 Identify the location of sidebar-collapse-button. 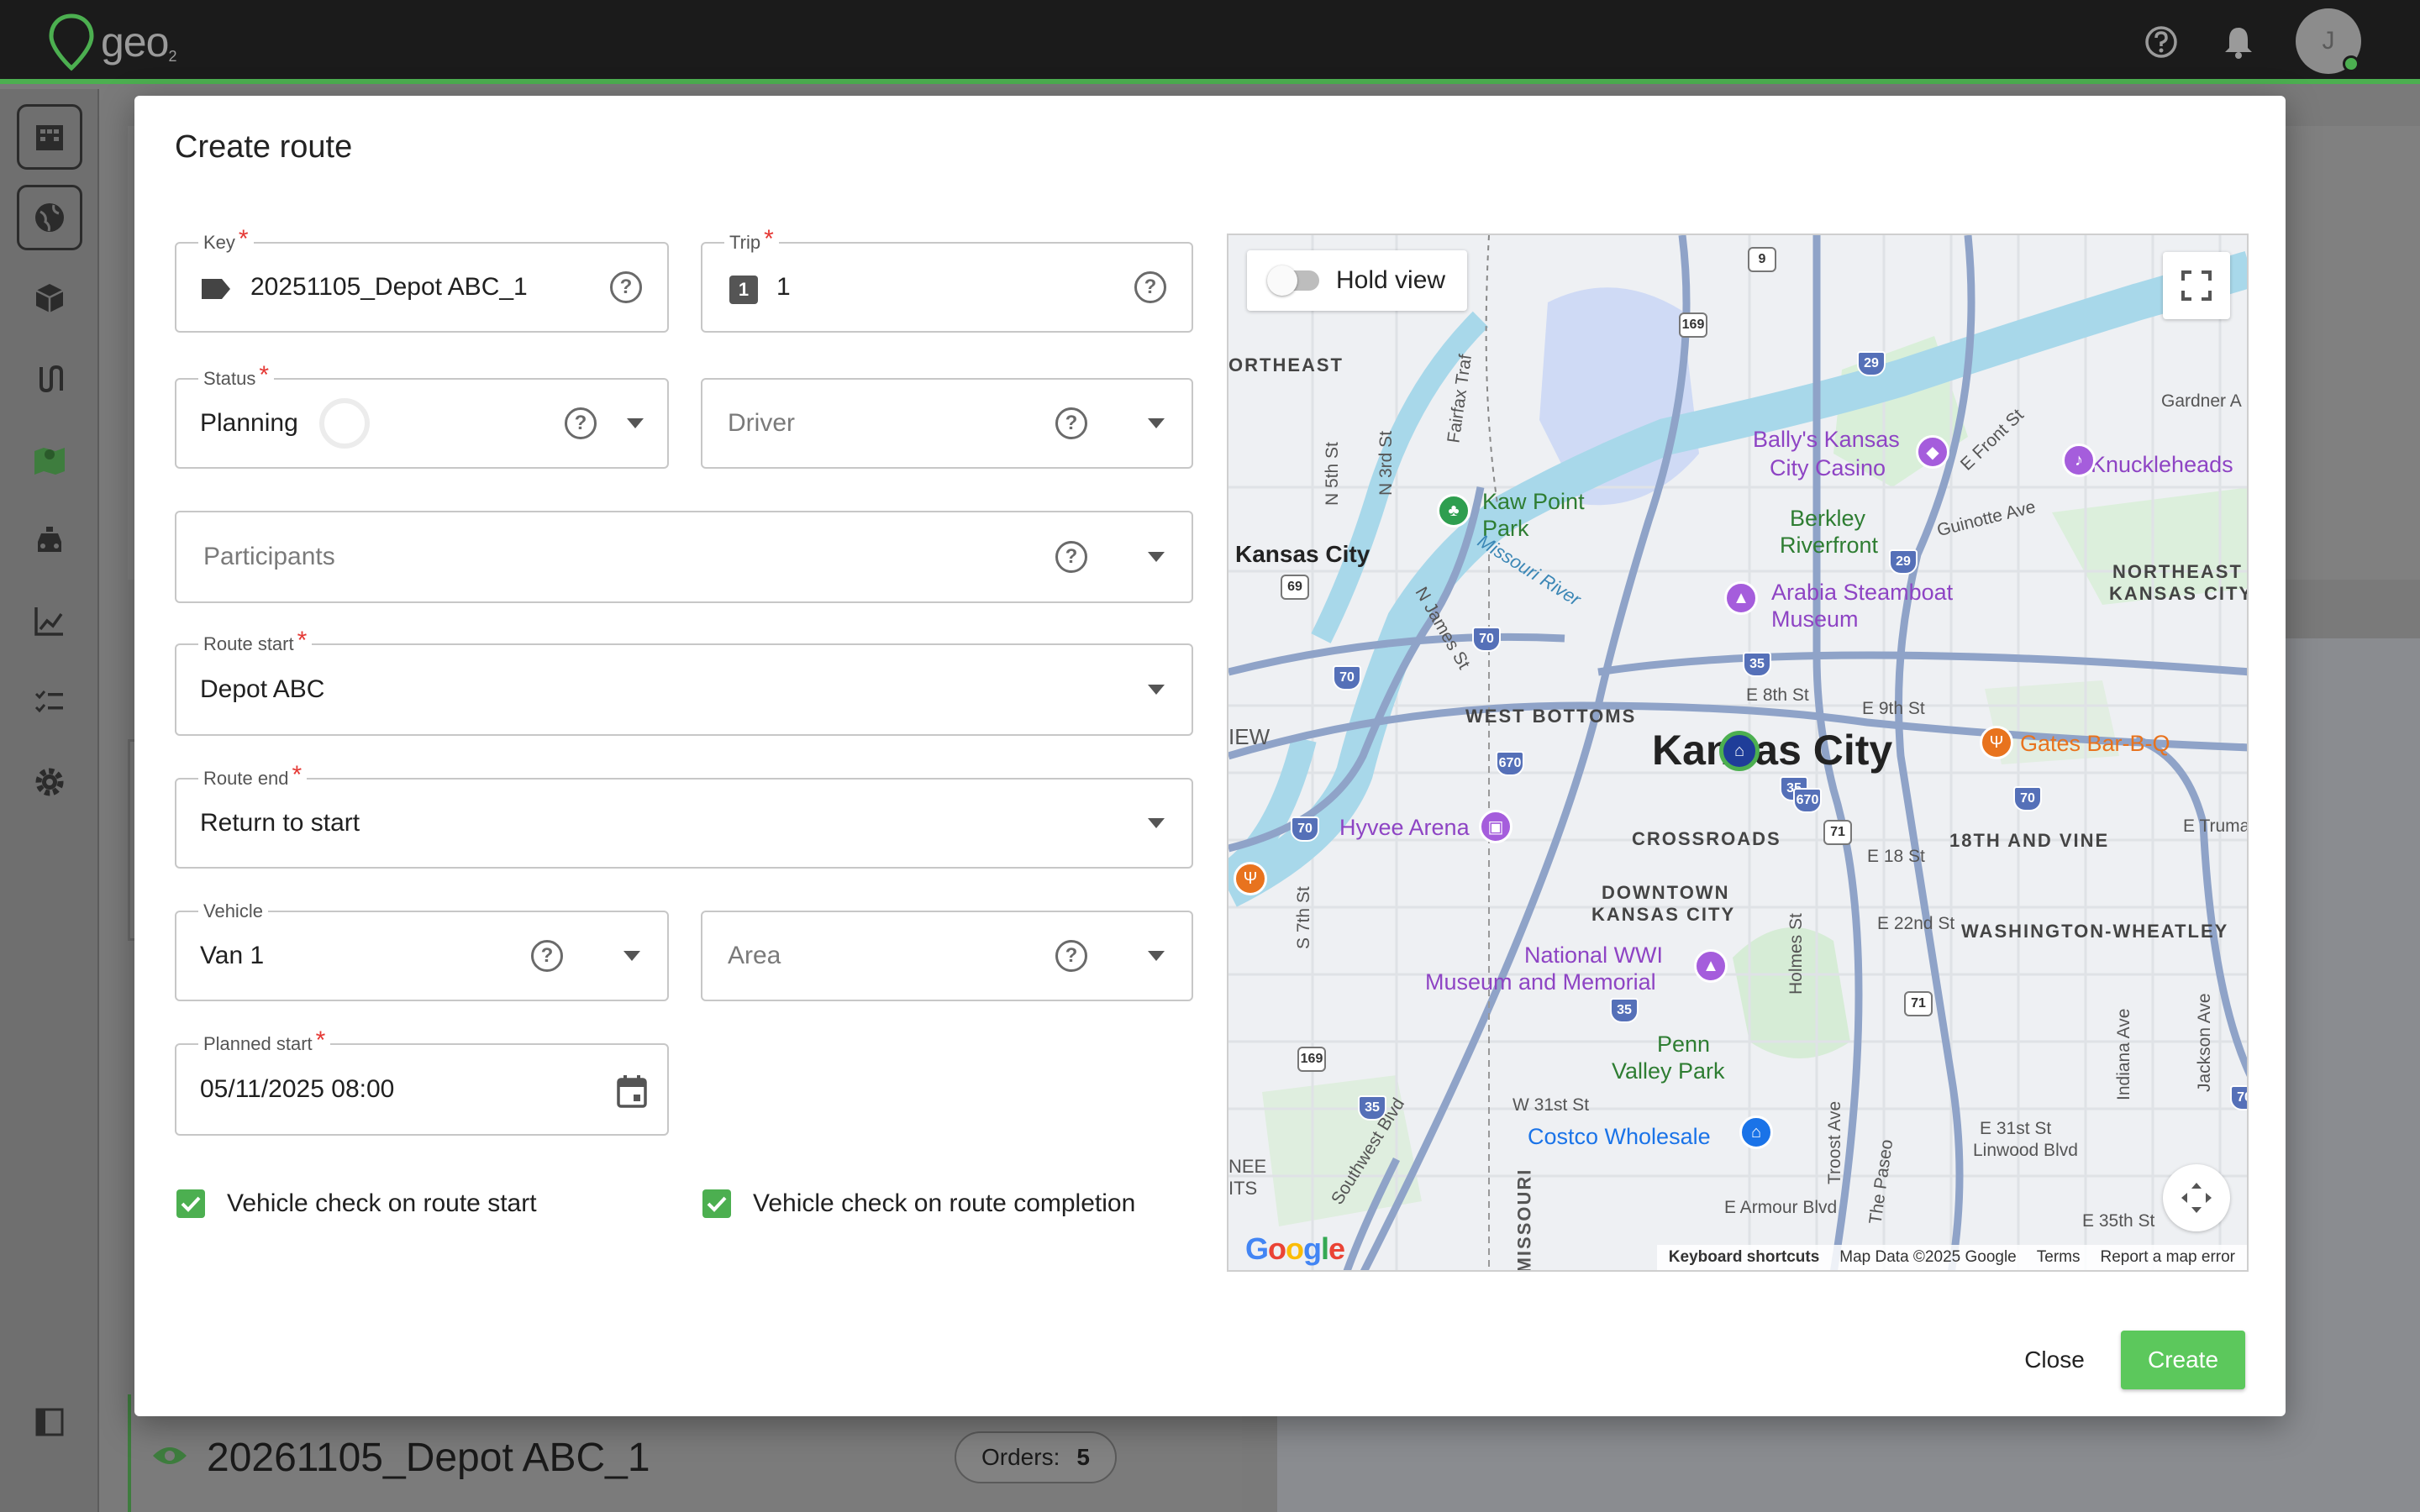
(50, 1422).